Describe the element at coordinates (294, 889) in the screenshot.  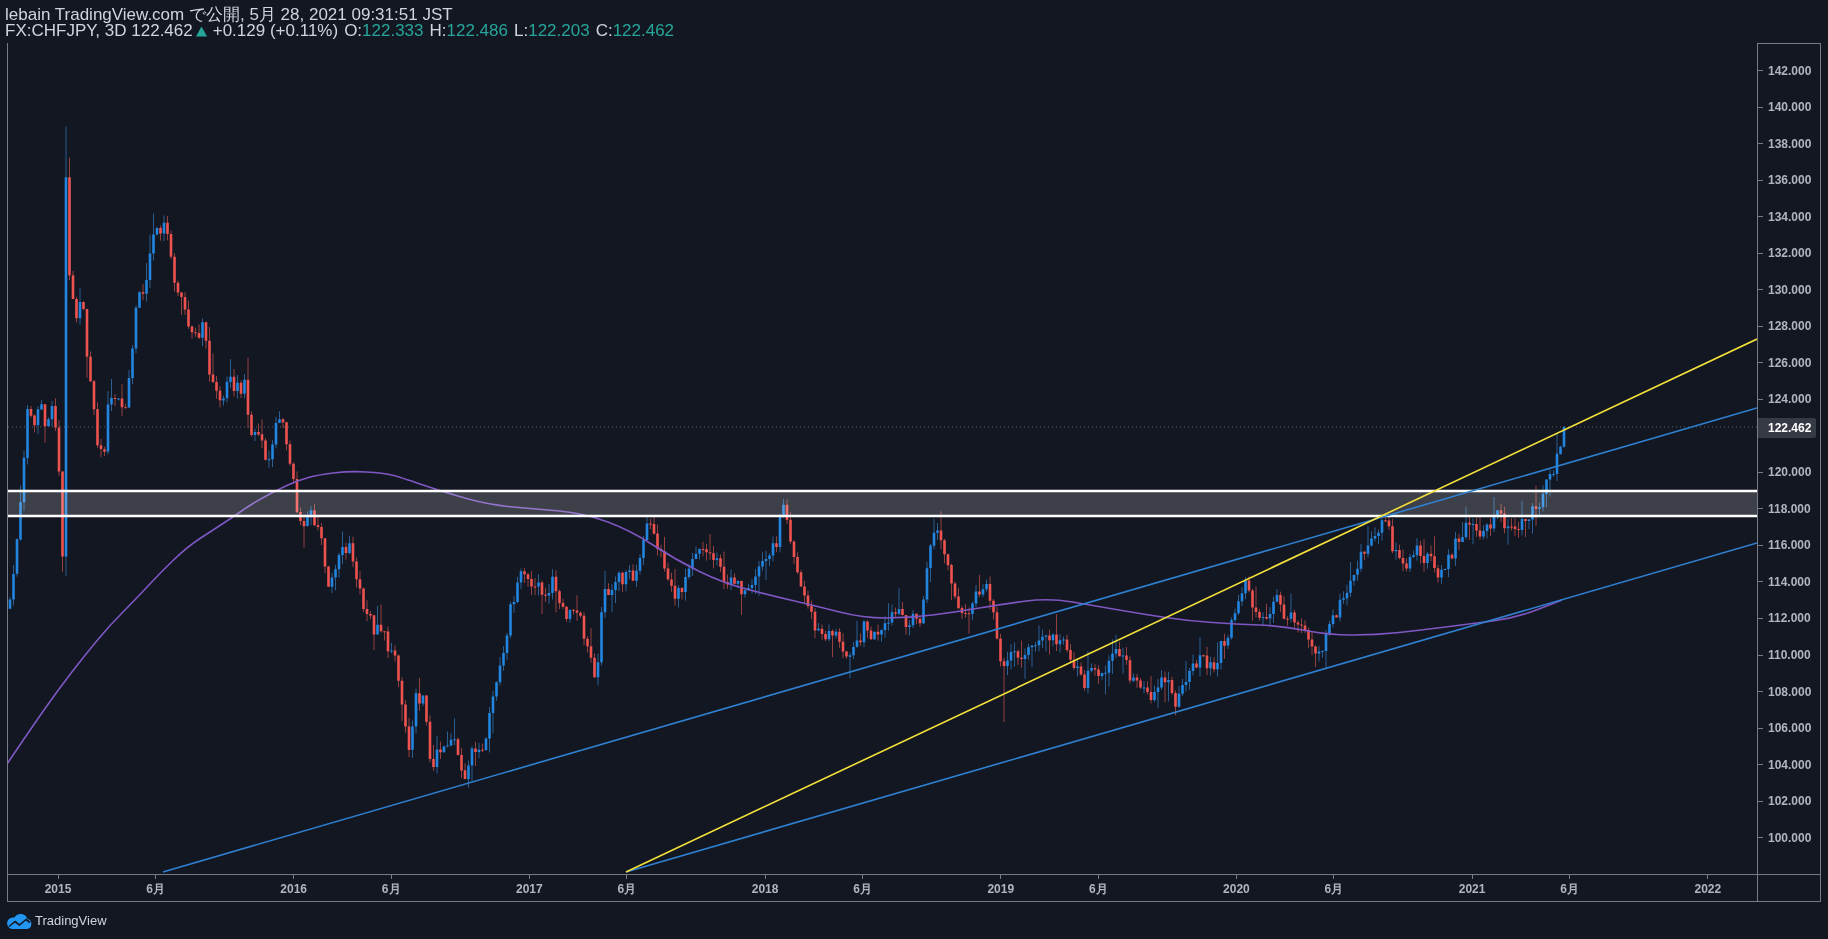
I see `time-axis-label: 2016` at that location.